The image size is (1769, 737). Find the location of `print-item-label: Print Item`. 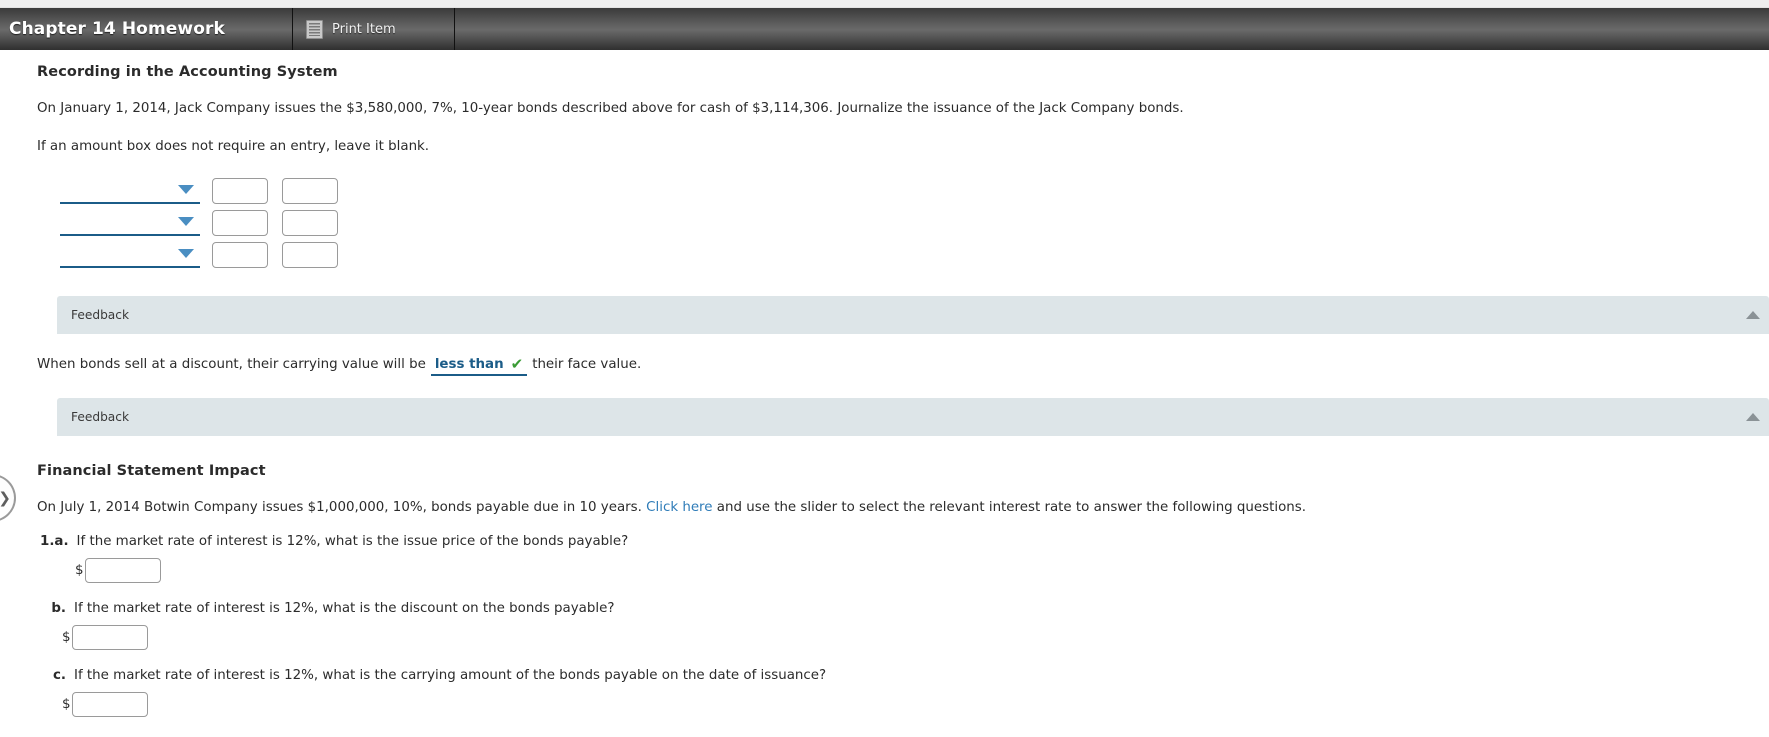

print-item-label: Print Item is located at coordinates (364, 29).